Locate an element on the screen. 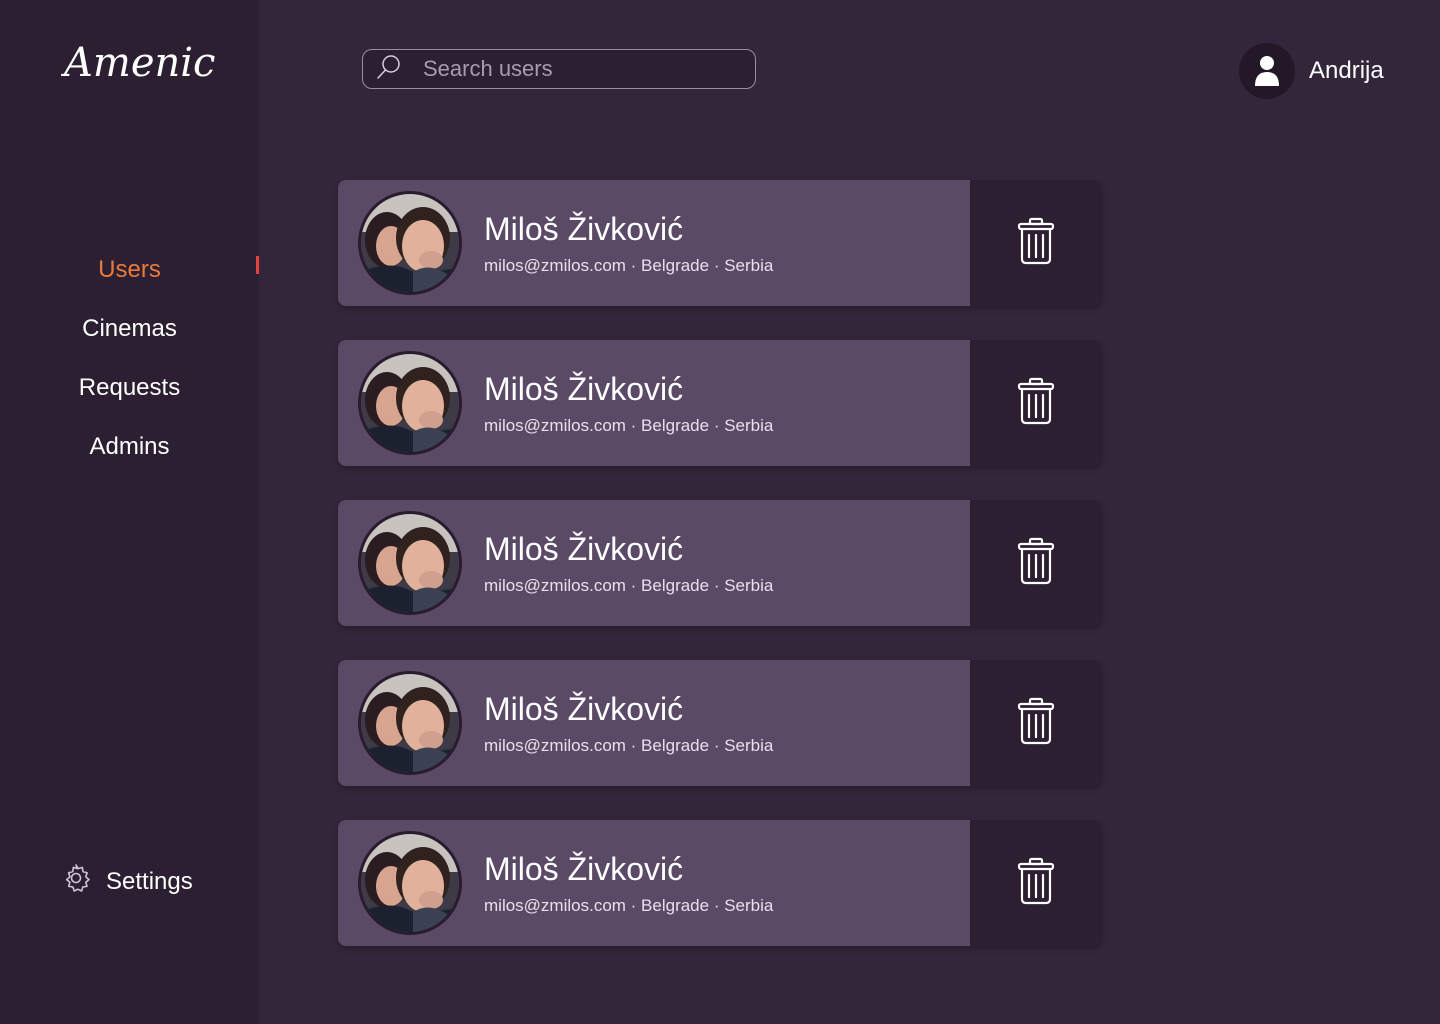 The image size is (1440, 1024). user-icon is located at coordinates (1267, 71).